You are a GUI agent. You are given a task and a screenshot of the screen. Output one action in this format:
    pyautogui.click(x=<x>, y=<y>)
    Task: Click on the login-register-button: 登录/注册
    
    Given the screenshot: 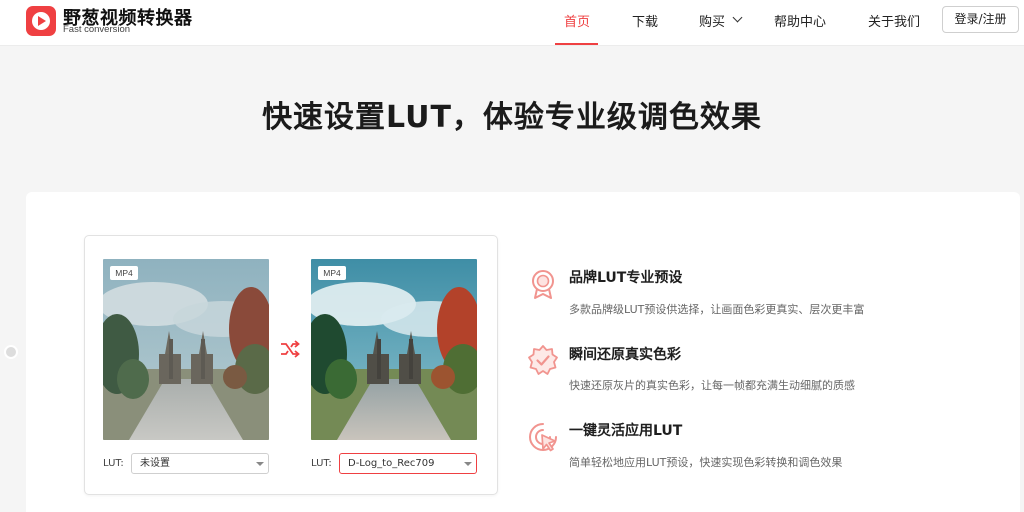 What is the action you would take?
    pyautogui.click(x=980, y=19)
    